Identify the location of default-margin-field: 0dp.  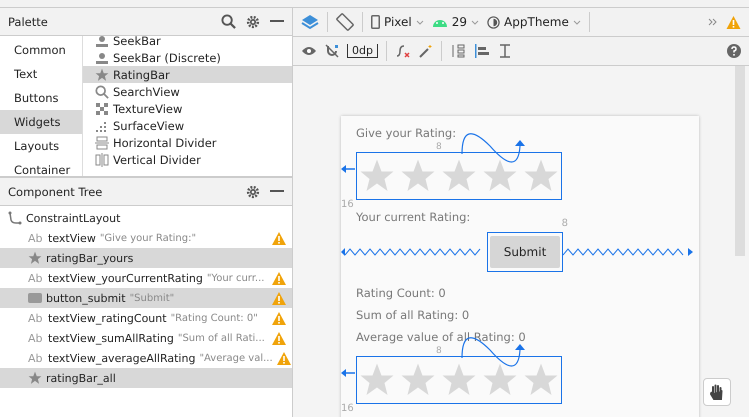
(362, 51).